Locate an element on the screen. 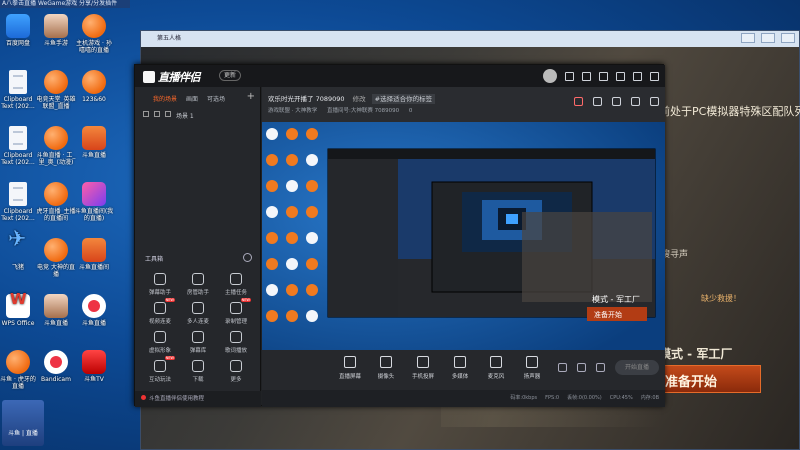 The width and height of the screenshot is (800, 450). tool-item: 主播任务 is located at coordinates (236, 284).